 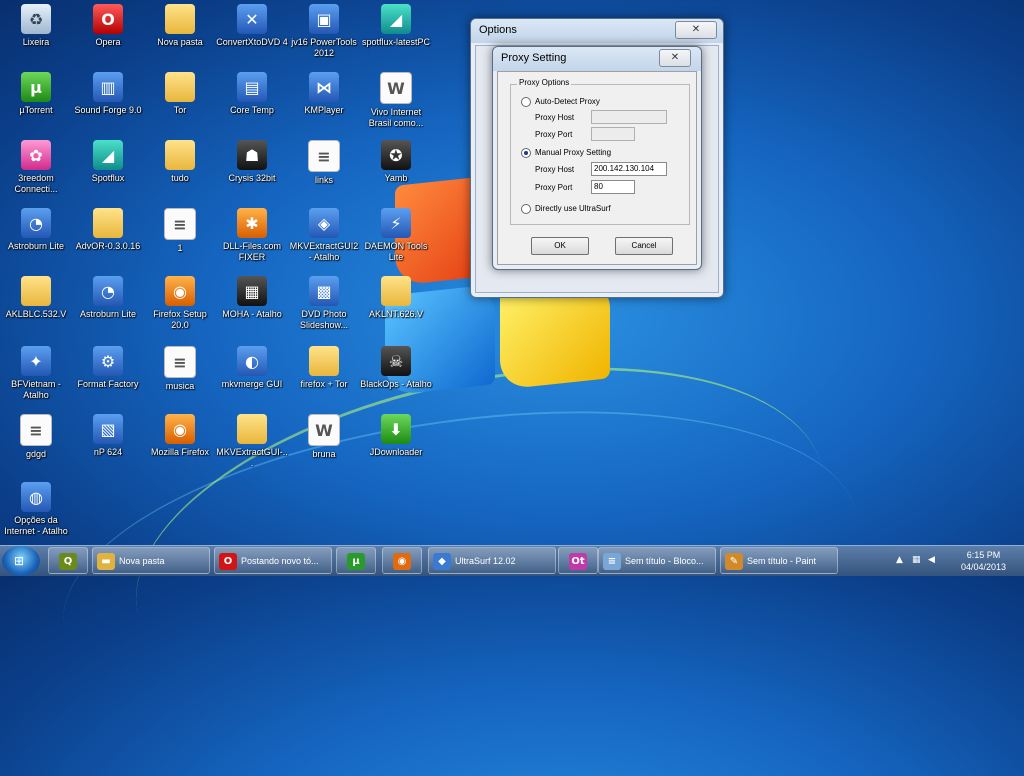 I want to click on astroburn-icon: ◔, so click(x=36, y=223).